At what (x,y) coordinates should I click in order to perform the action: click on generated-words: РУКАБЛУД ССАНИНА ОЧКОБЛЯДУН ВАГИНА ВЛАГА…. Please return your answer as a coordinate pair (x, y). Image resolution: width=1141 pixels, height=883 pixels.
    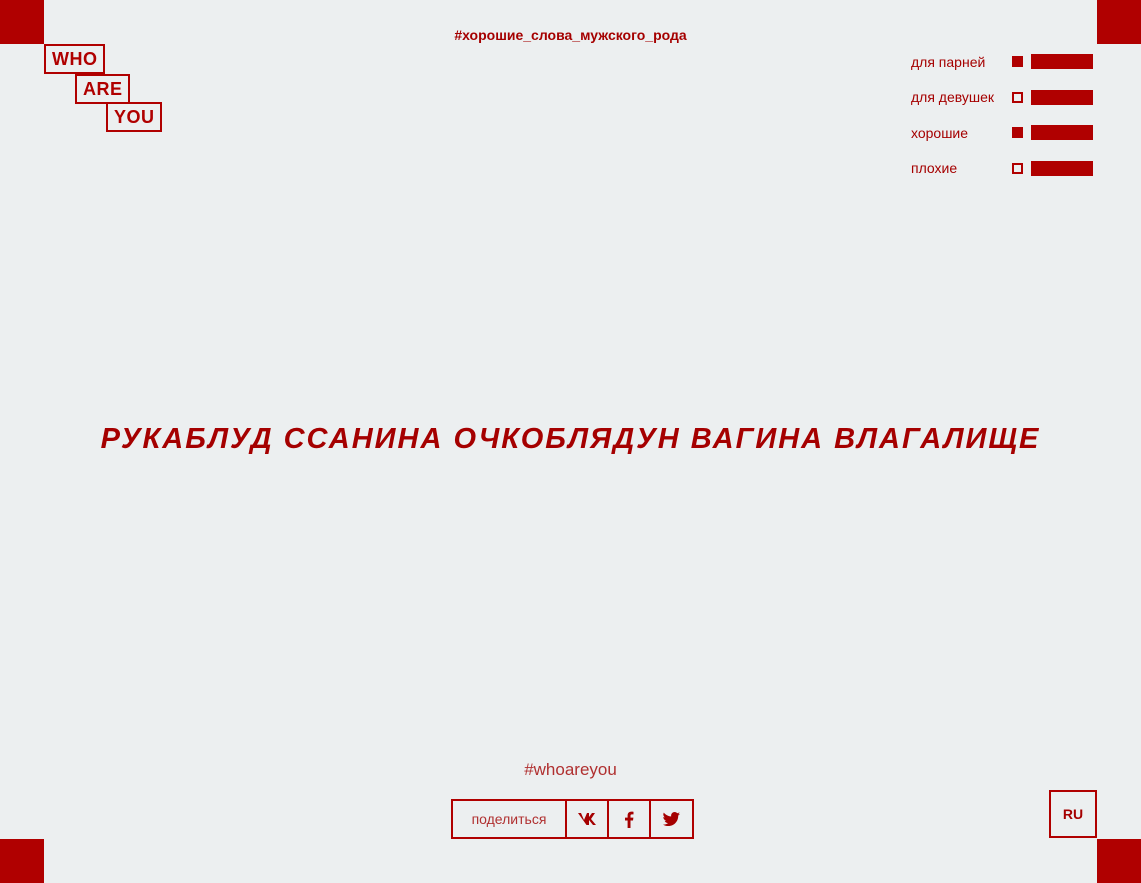
    Looking at the image, I should click on (570, 439).